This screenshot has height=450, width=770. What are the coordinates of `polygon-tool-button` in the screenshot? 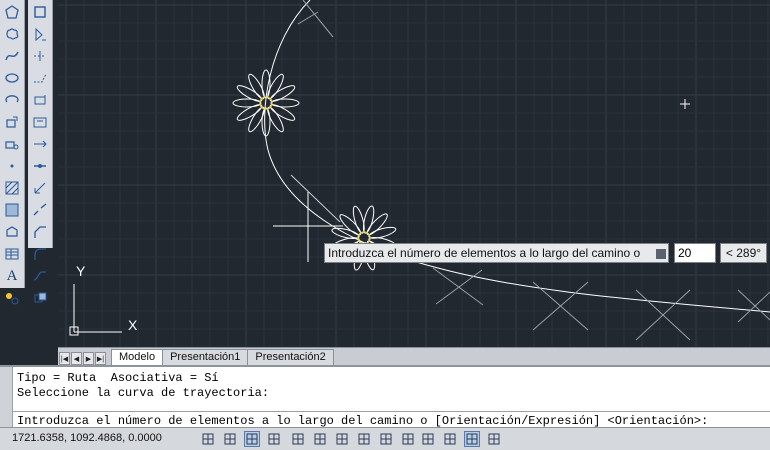 It's located at (12, 12).